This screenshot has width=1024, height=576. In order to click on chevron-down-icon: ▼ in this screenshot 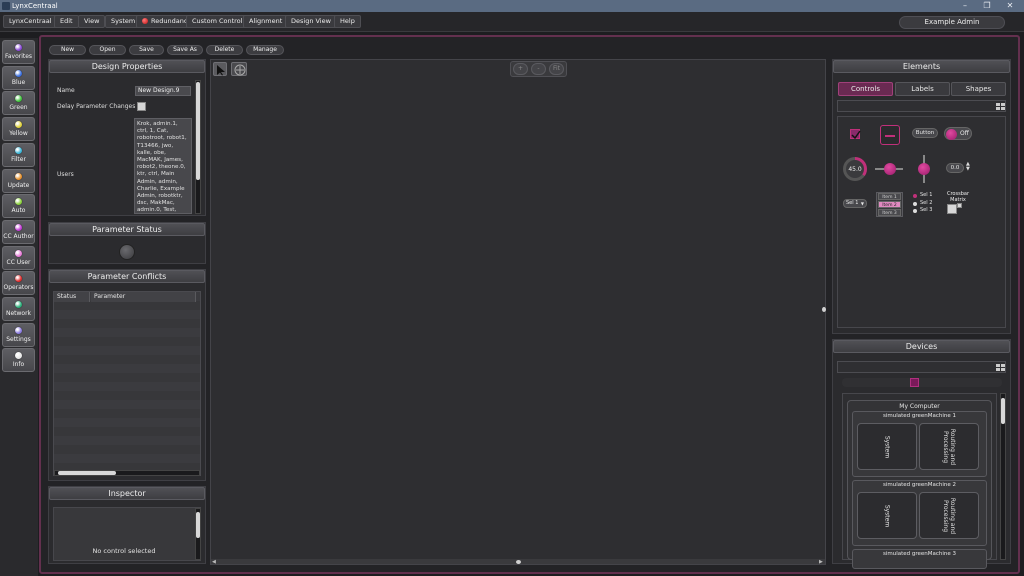, I will do `click(862, 203)`.